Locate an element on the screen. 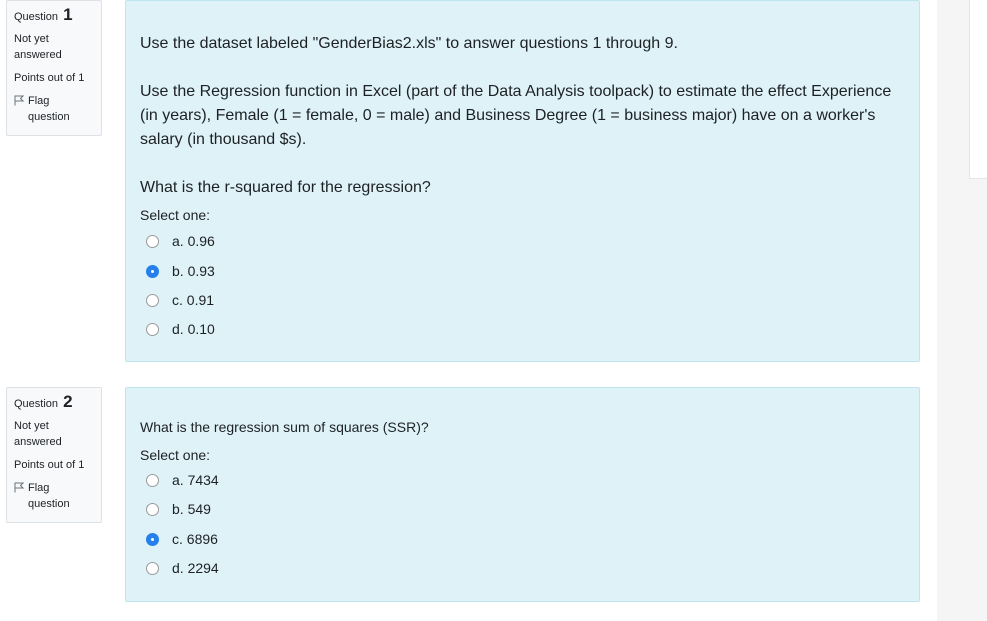  question-2-number: Question 2 is located at coordinates (57, 402).